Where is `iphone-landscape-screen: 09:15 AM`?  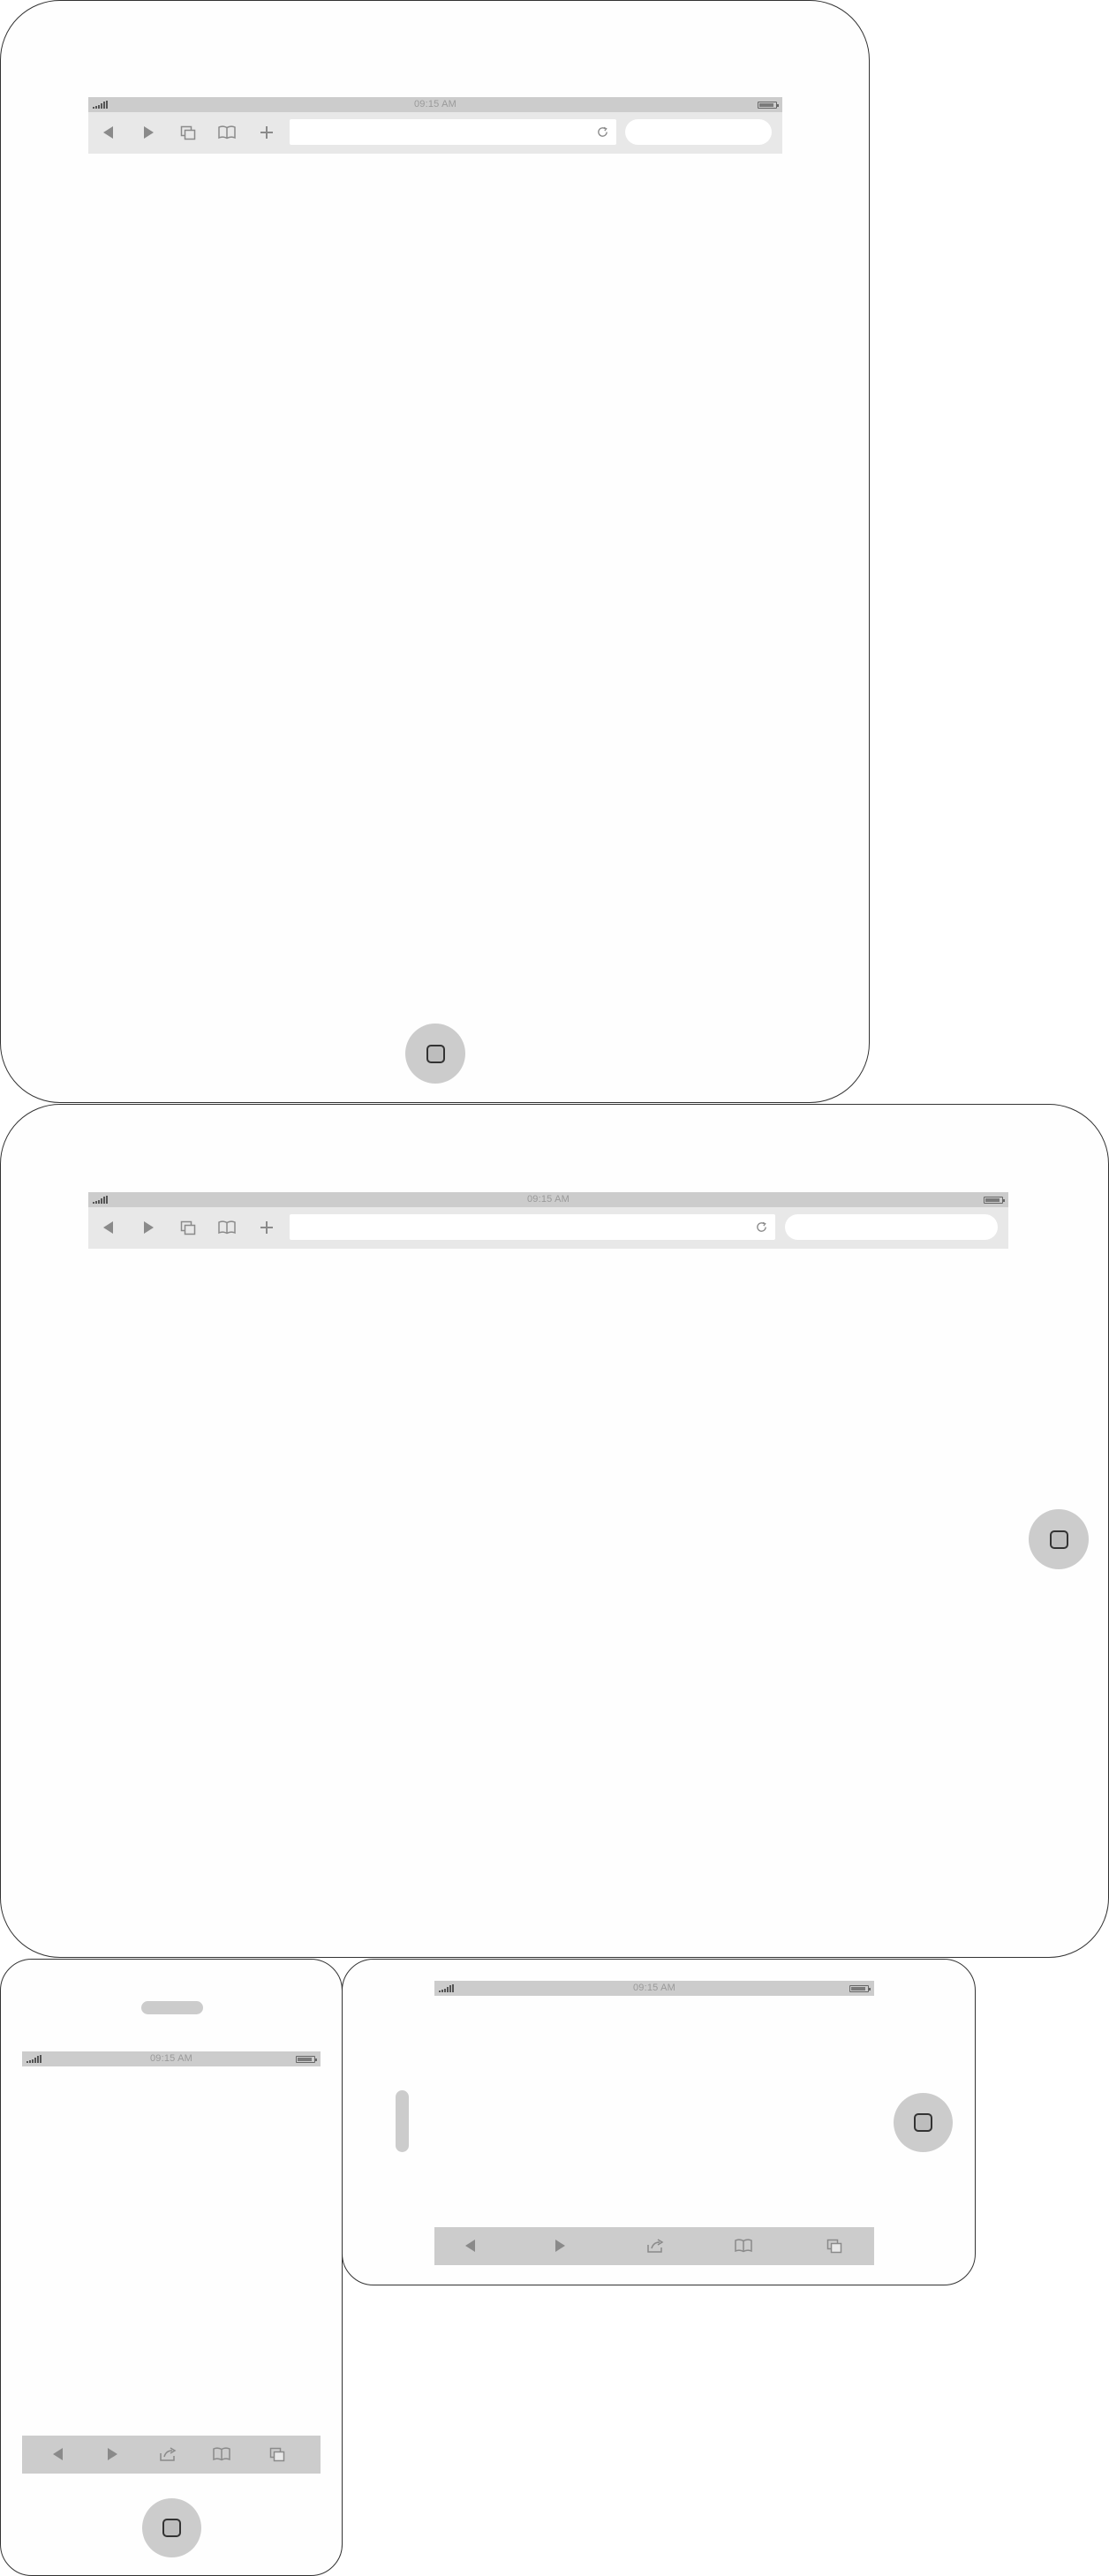 iphone-landscape-screen: 09:15 AM is located at coordinates (654, 2123).